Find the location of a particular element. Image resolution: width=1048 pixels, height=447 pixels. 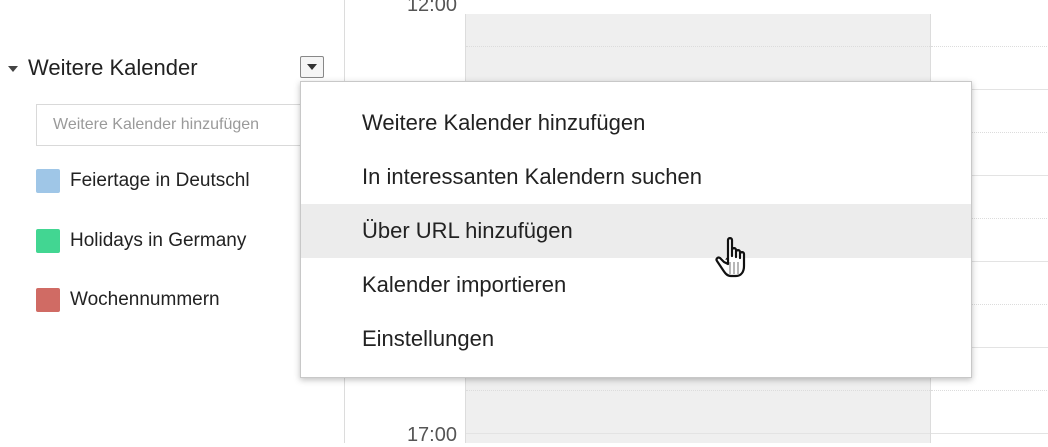

menu-item-import-calendar: Kalender importieren is located at coordinates (636, 285).